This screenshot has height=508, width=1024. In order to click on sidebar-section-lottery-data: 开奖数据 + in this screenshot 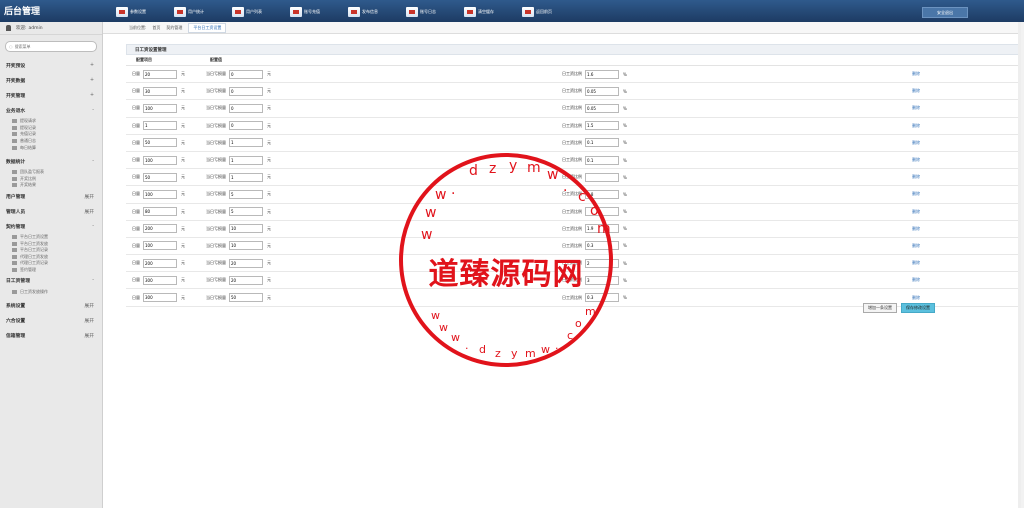, I will do `click(51, 80)`.